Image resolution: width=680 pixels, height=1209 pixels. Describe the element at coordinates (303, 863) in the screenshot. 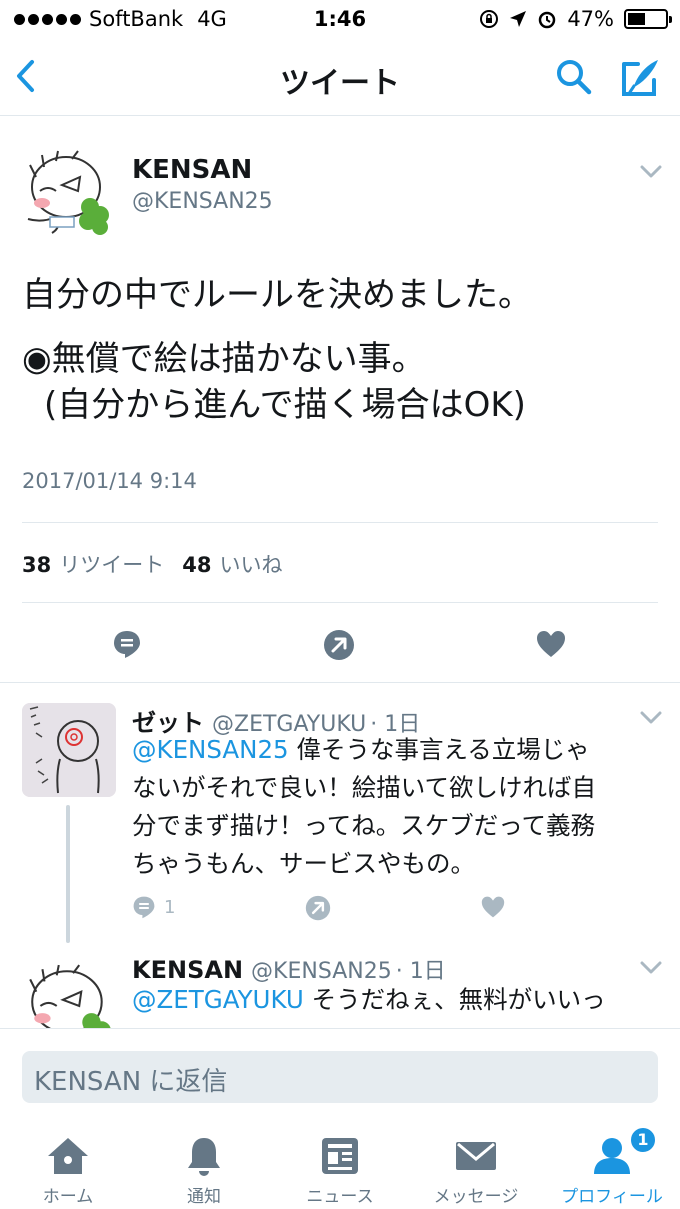

I see `reply-text-line: ちゃうもん、サービスやもの。` at that location.